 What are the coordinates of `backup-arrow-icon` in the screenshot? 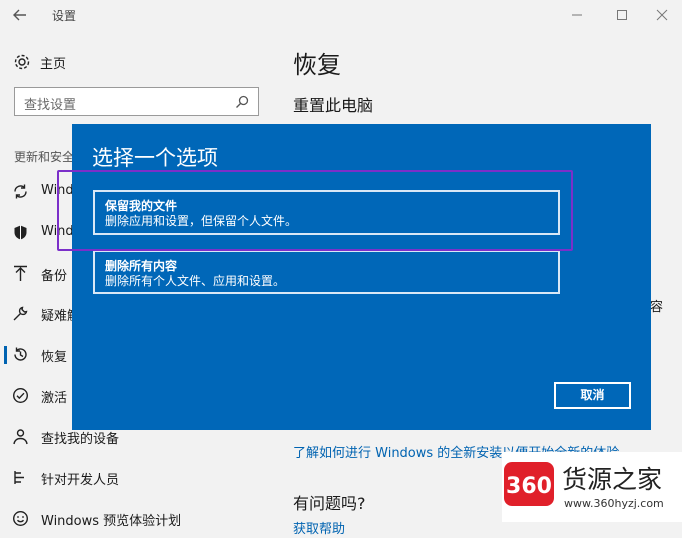 It's located at (20, 273).